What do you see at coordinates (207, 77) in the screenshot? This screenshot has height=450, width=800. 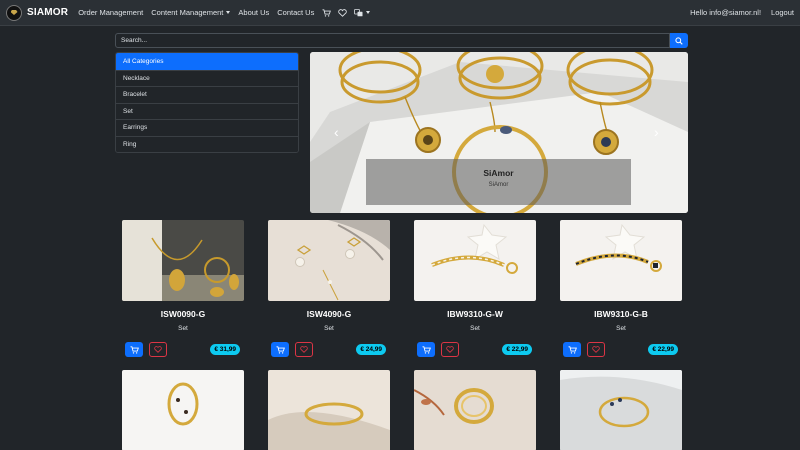 I see `category-necklace: Necklace` at bounding box center [207, 77].